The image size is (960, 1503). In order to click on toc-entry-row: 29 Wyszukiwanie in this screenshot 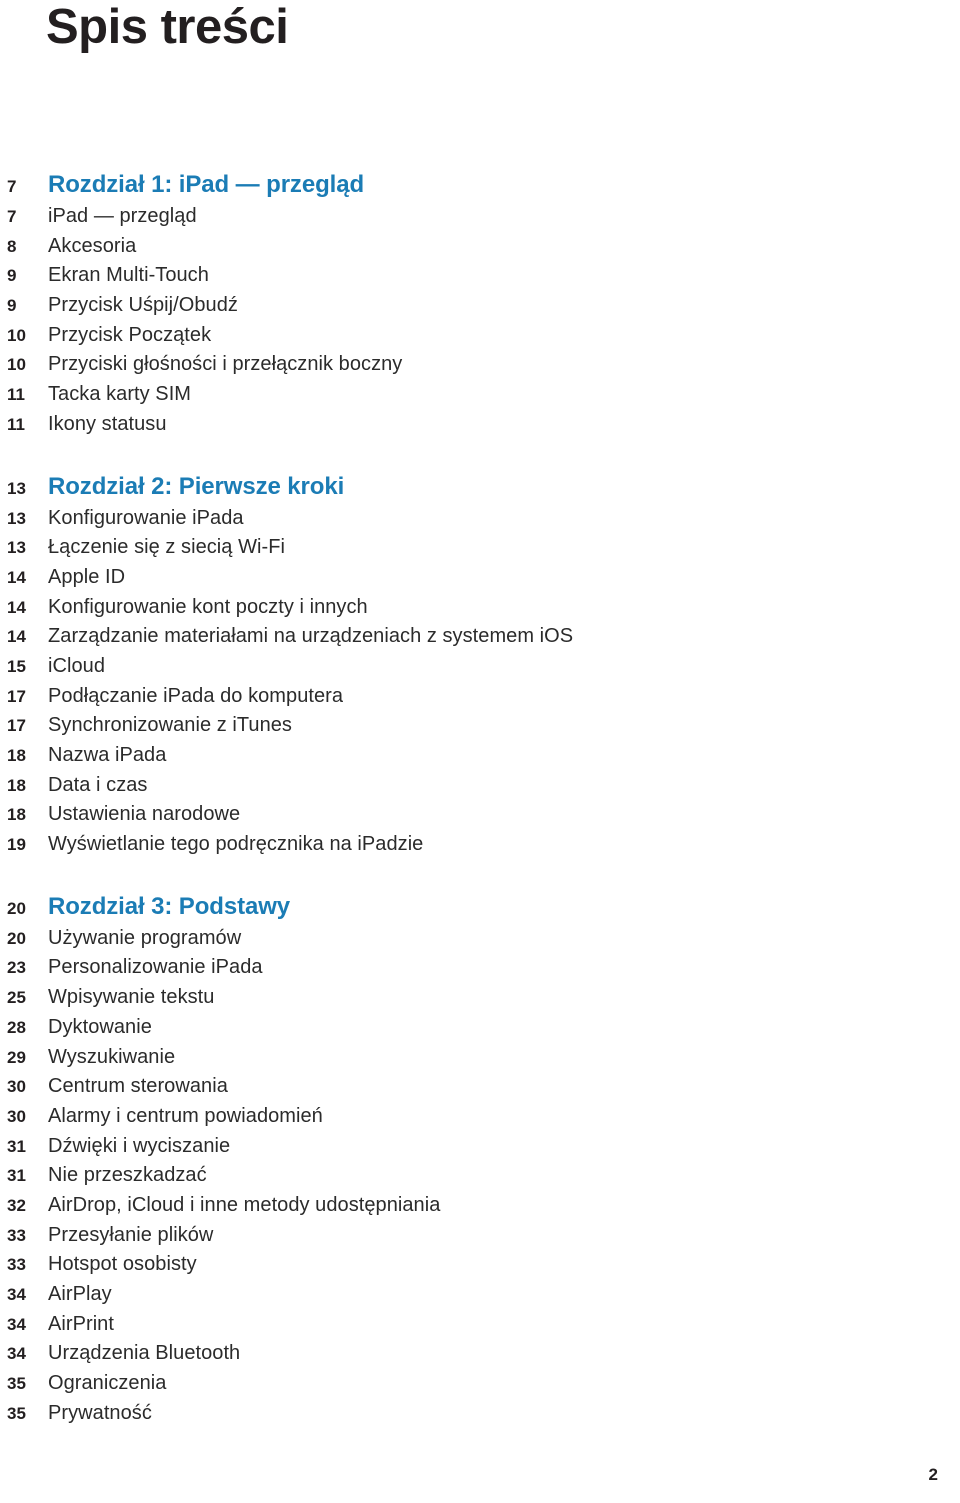, I will do `click(450, 1058)`.